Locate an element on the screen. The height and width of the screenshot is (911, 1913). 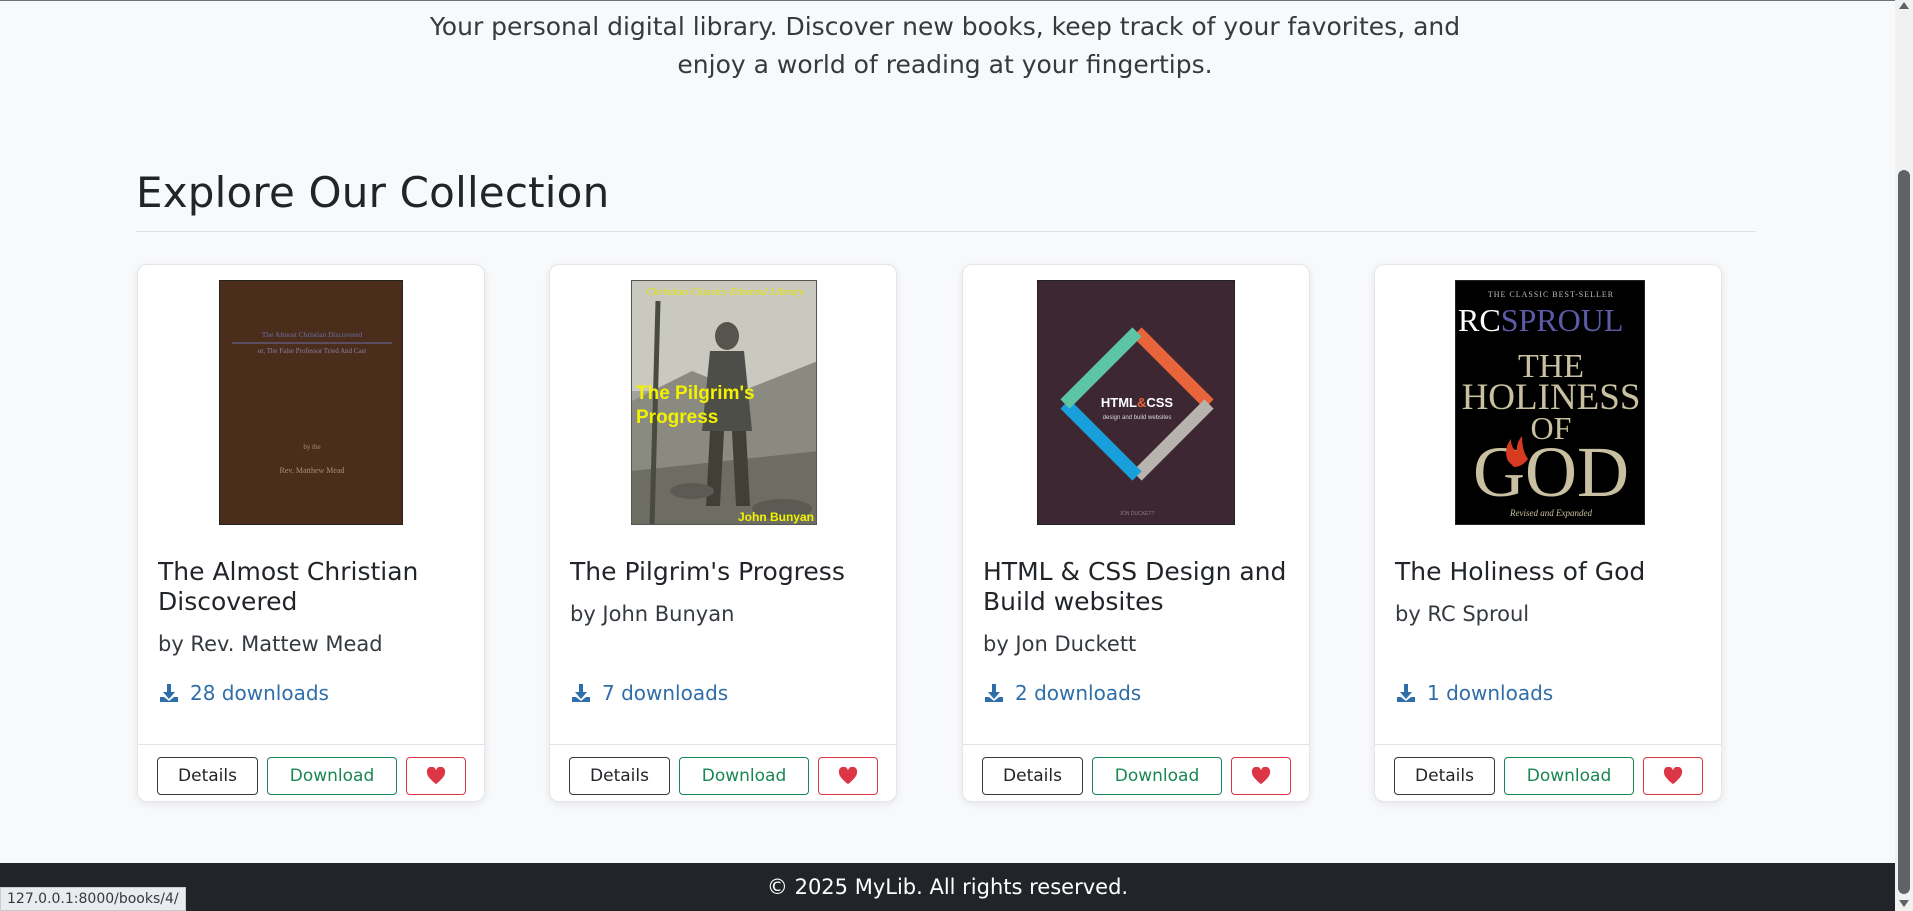
status-bar-url: 127.0.0.1:8000/books/4/ is located at coordinates (93, 899).